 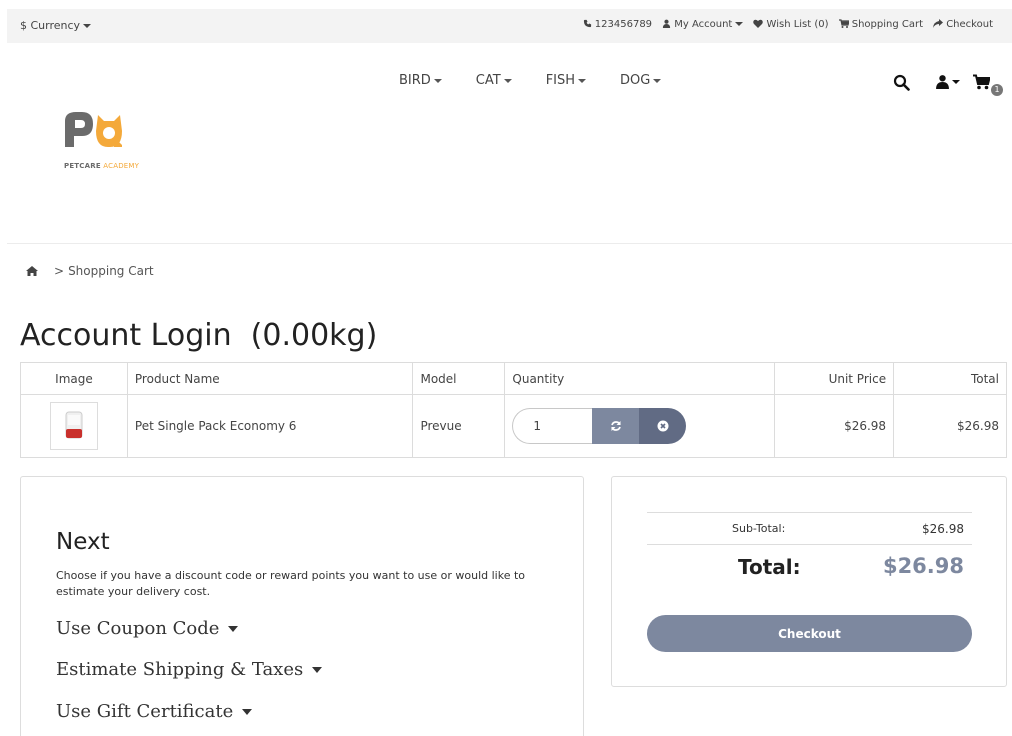 What do you see at coordinates (943, 529) in the screenshot?
I see `subtotal-value: $26.98` at bounding box center [943, 529].